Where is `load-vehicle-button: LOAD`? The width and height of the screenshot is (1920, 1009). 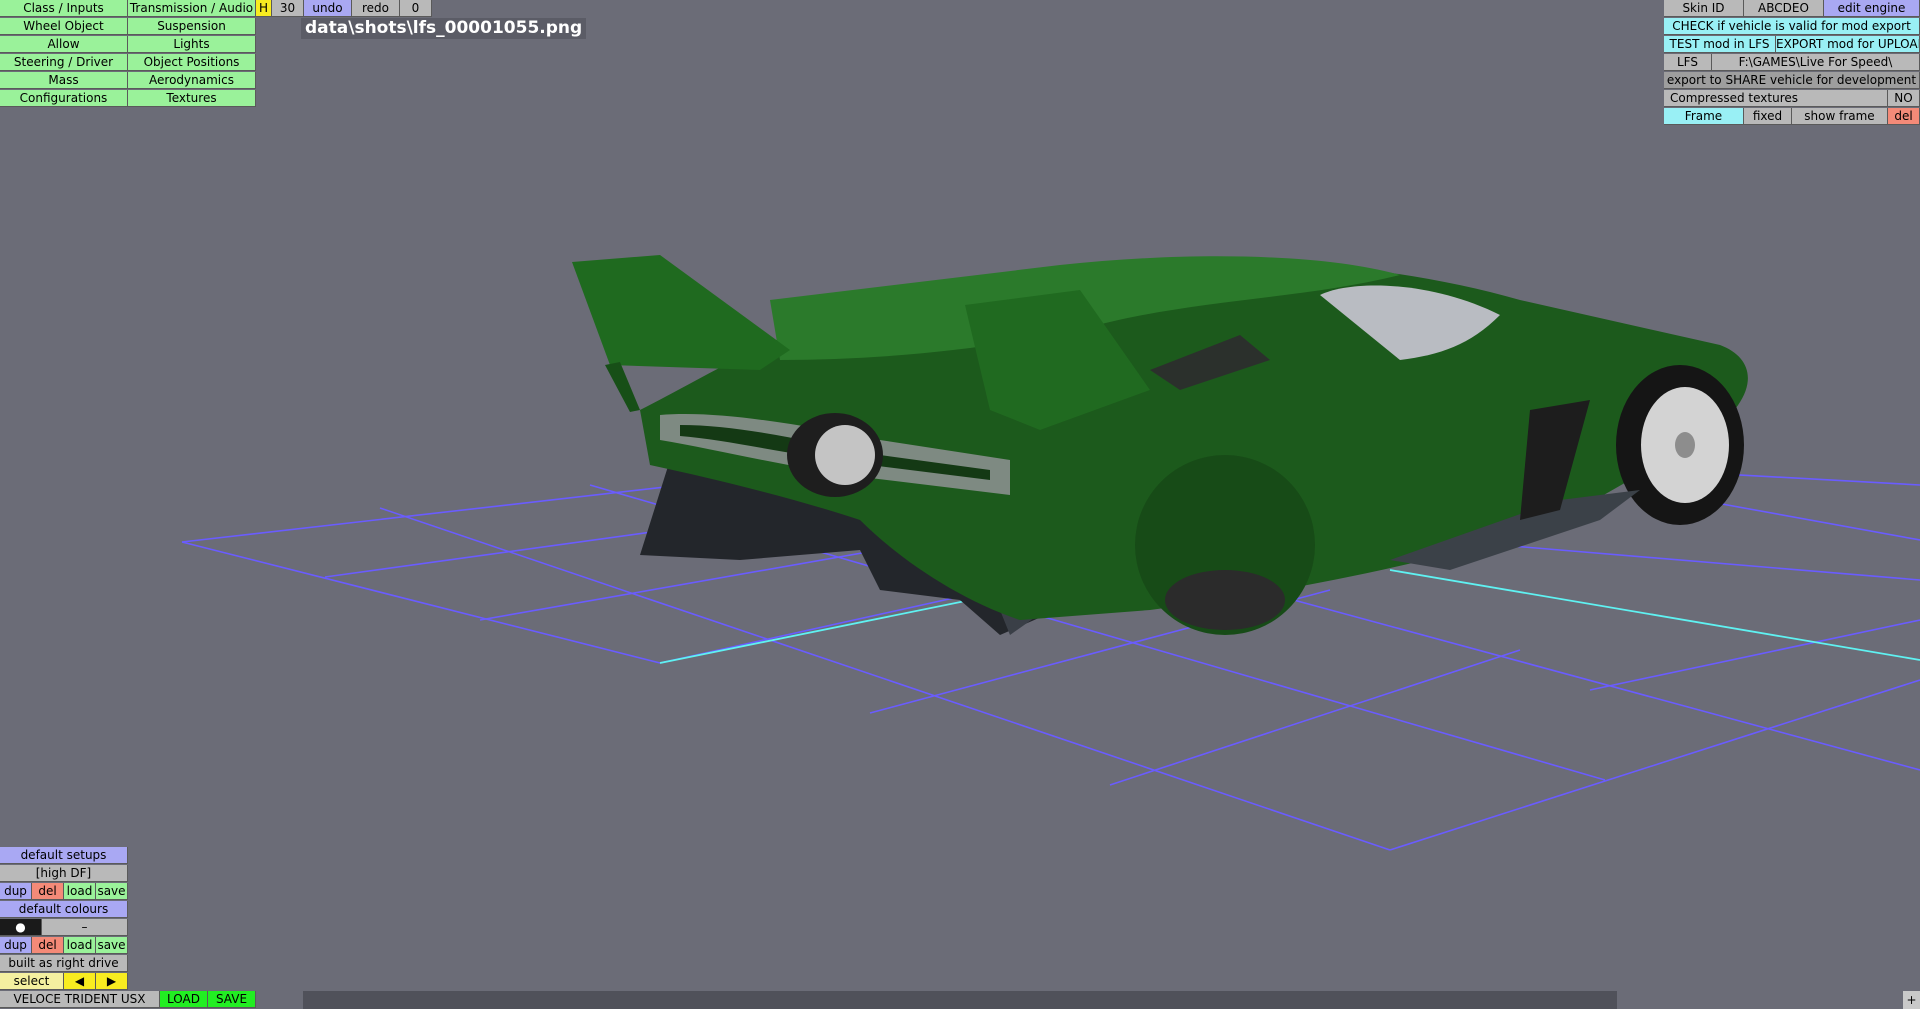
load-vehicle-button: LOAD is located at coordinates (184, 999).